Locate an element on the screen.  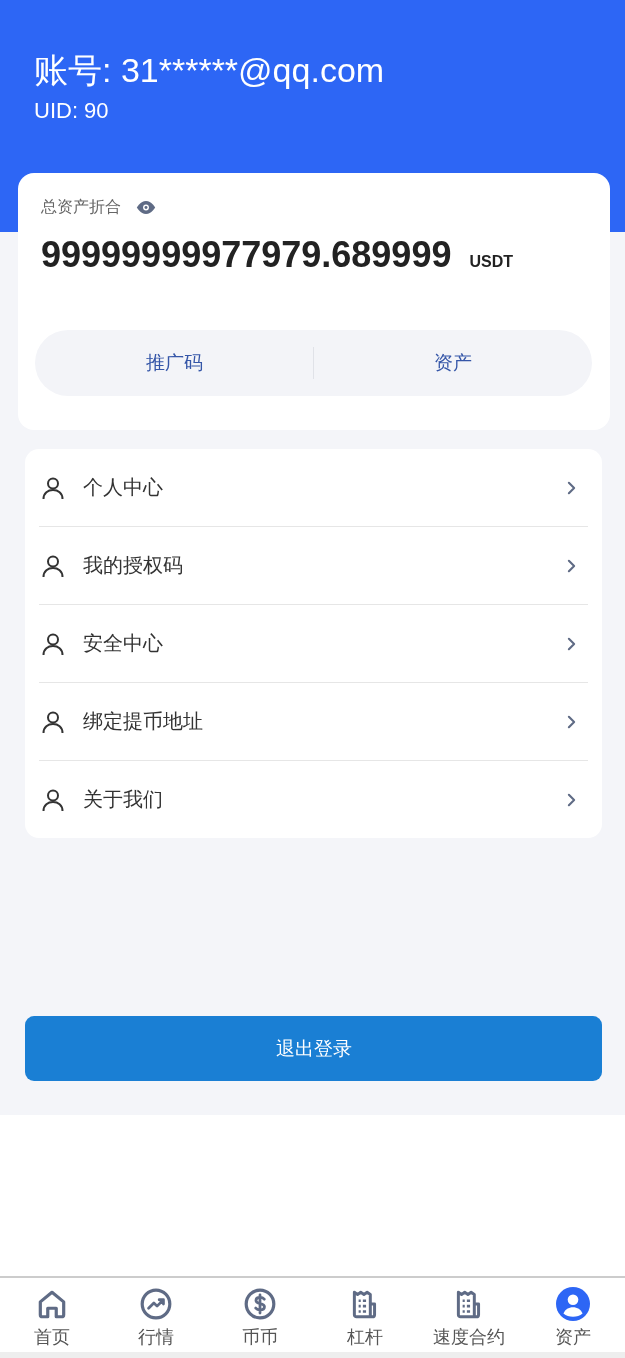
tab-item: 速度合约 is located at coordinates (468, 1315).